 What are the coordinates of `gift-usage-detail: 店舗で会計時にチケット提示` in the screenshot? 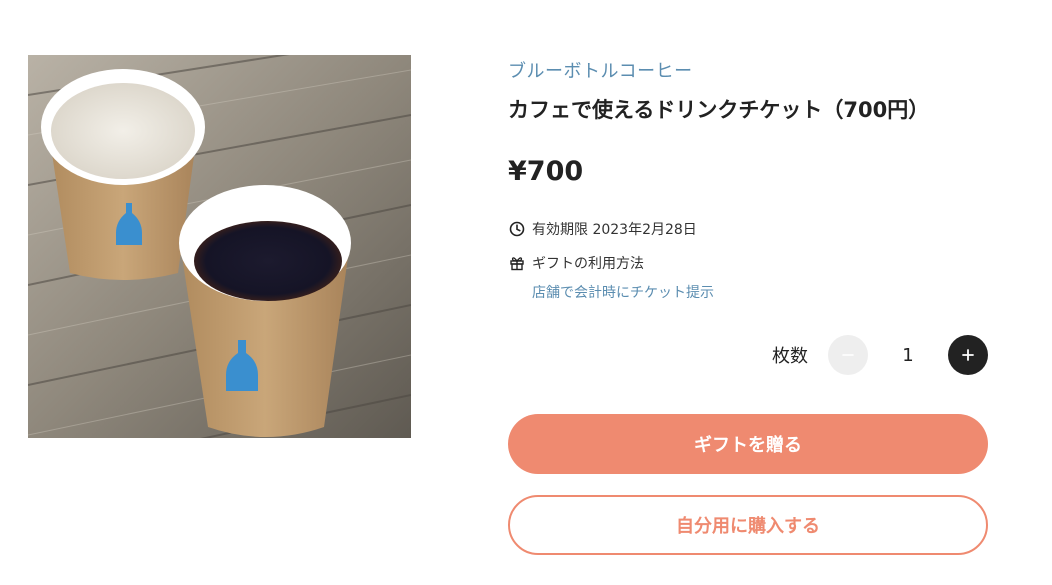 It's located at (623, 293).